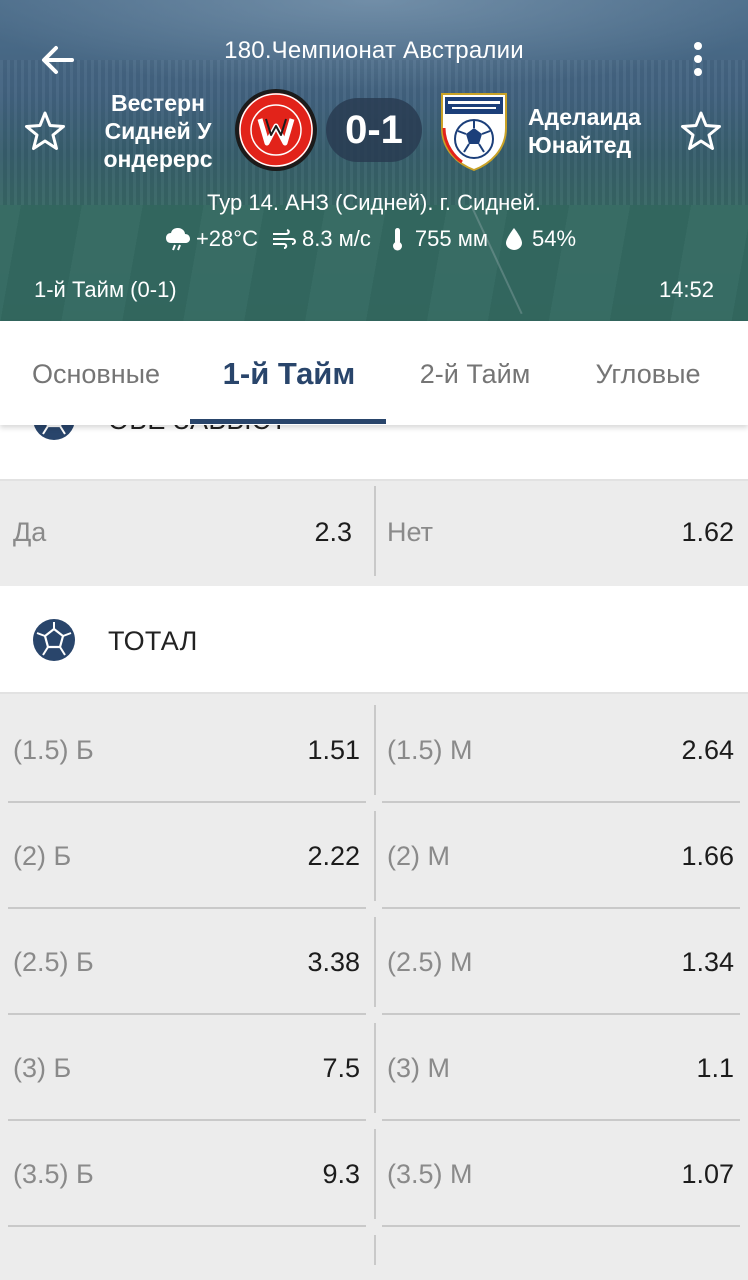 The image size is (748, 1280). I want to click on odd-over: (2.5) Б 3.38, so click(187, 962).